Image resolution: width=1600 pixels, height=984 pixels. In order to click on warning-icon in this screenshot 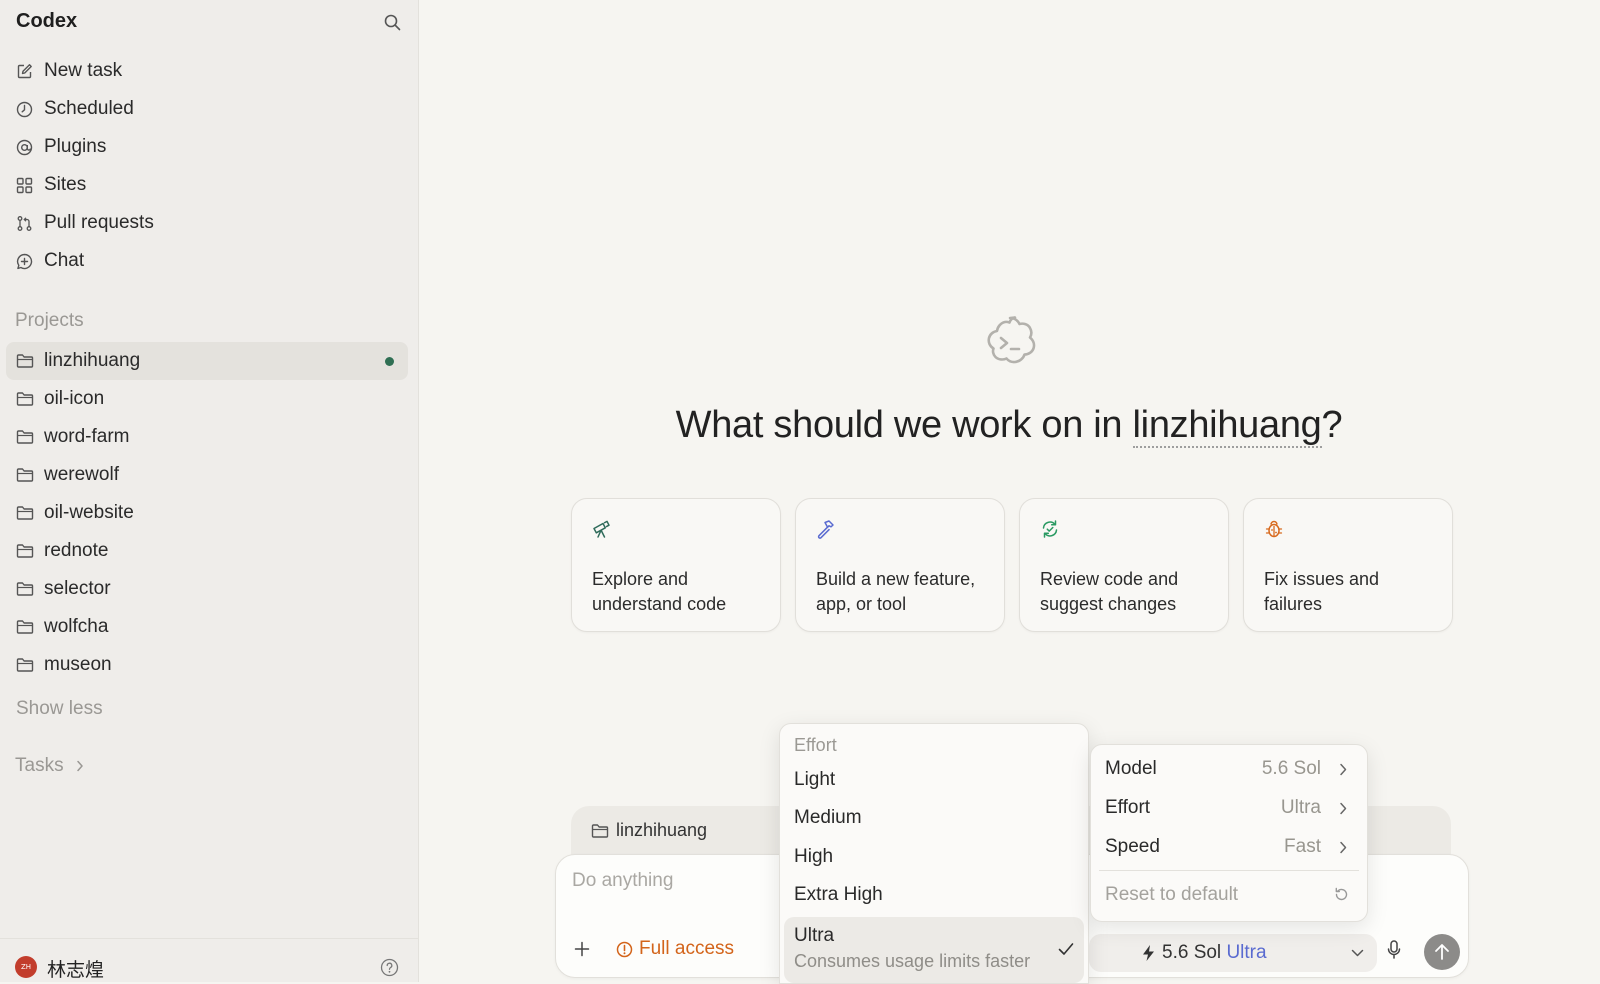, I will do `click(624, 949)`.